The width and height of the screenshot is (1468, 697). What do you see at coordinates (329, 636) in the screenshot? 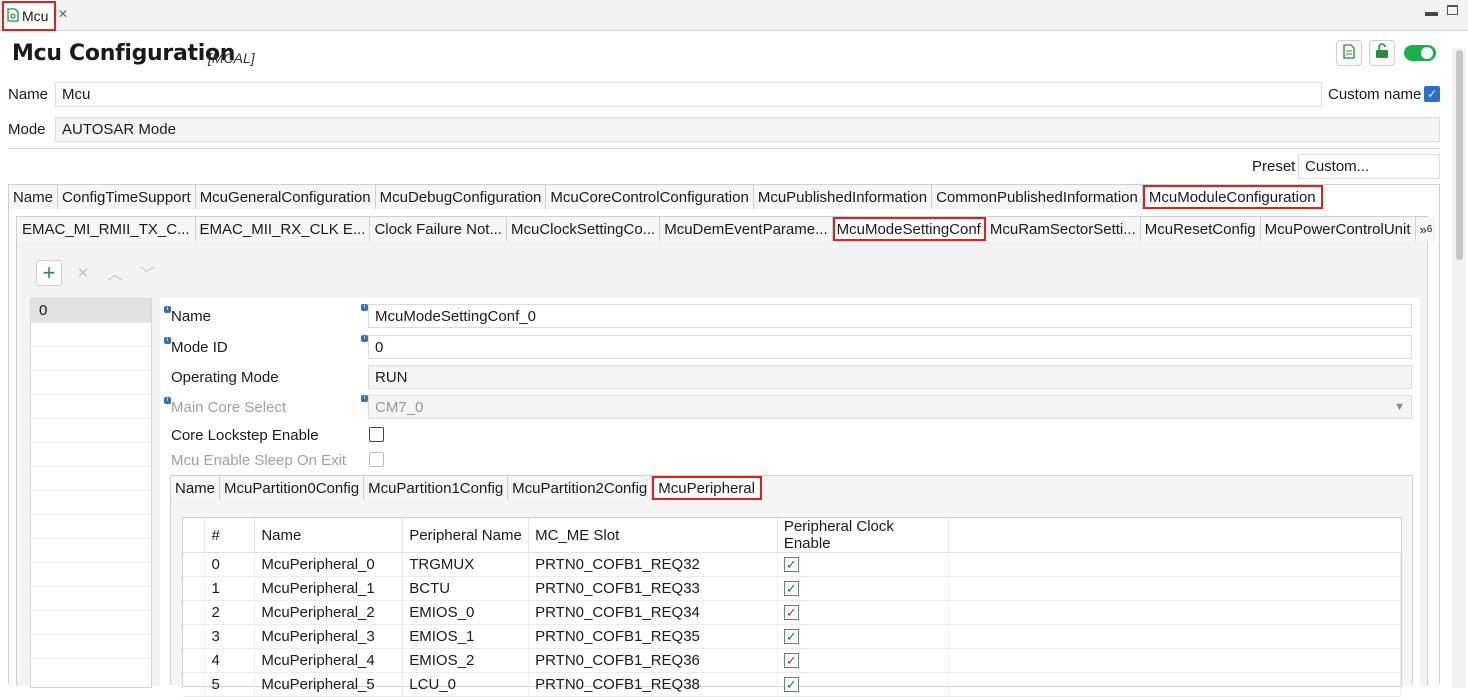
I see `cell-name: McuPeripheral_3` at bounding box center [329, 636].